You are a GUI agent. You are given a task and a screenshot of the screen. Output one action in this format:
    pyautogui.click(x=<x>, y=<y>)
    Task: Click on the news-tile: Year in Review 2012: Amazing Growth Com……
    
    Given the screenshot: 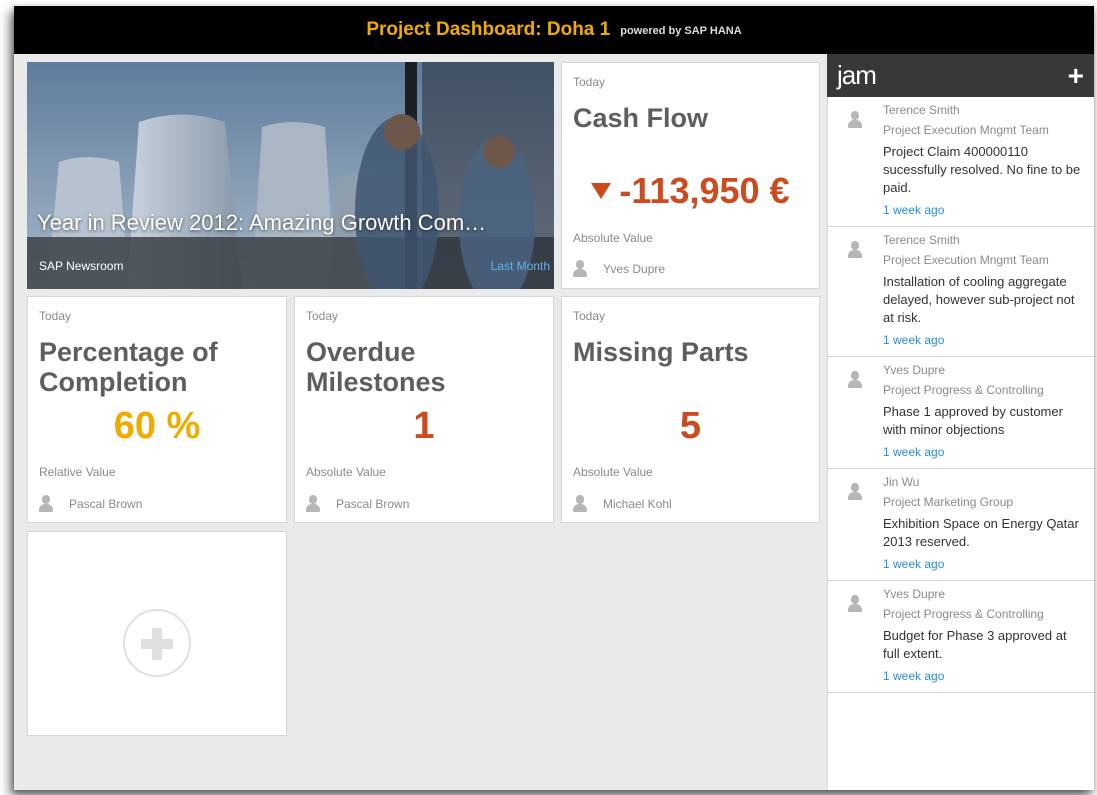 What is the action you would take?
    pyautogui.click(x=290, y=175)
    